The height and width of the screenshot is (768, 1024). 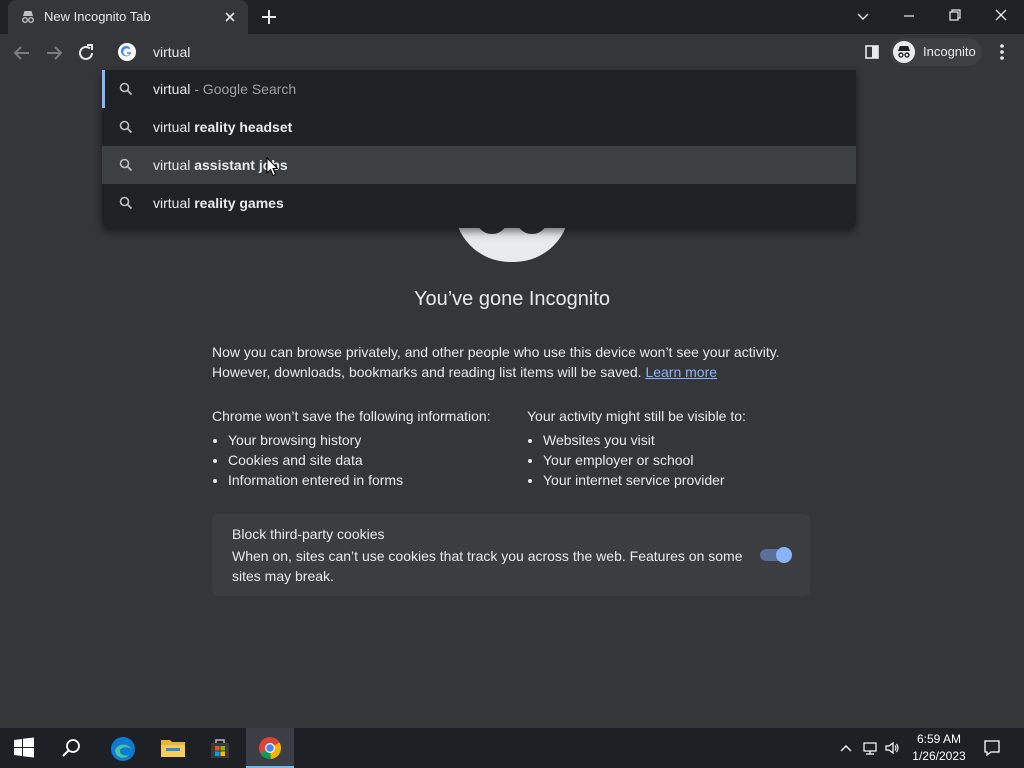 What do you see at coordinates (97, 16) in the screenshot?
I see `tab-title: New Incognito Tab` at bounding box center [97, 16].